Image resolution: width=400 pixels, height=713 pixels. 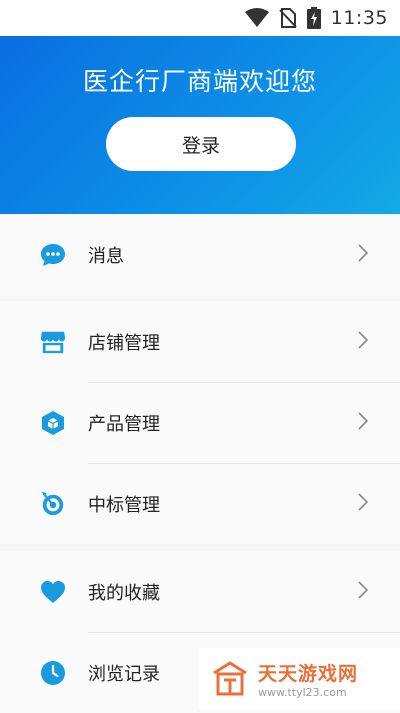 What do you see at coordinates (308, 674) in the screenshot?
I see `watermark-title: 天天游戏网` at bounding box center [308, 674].